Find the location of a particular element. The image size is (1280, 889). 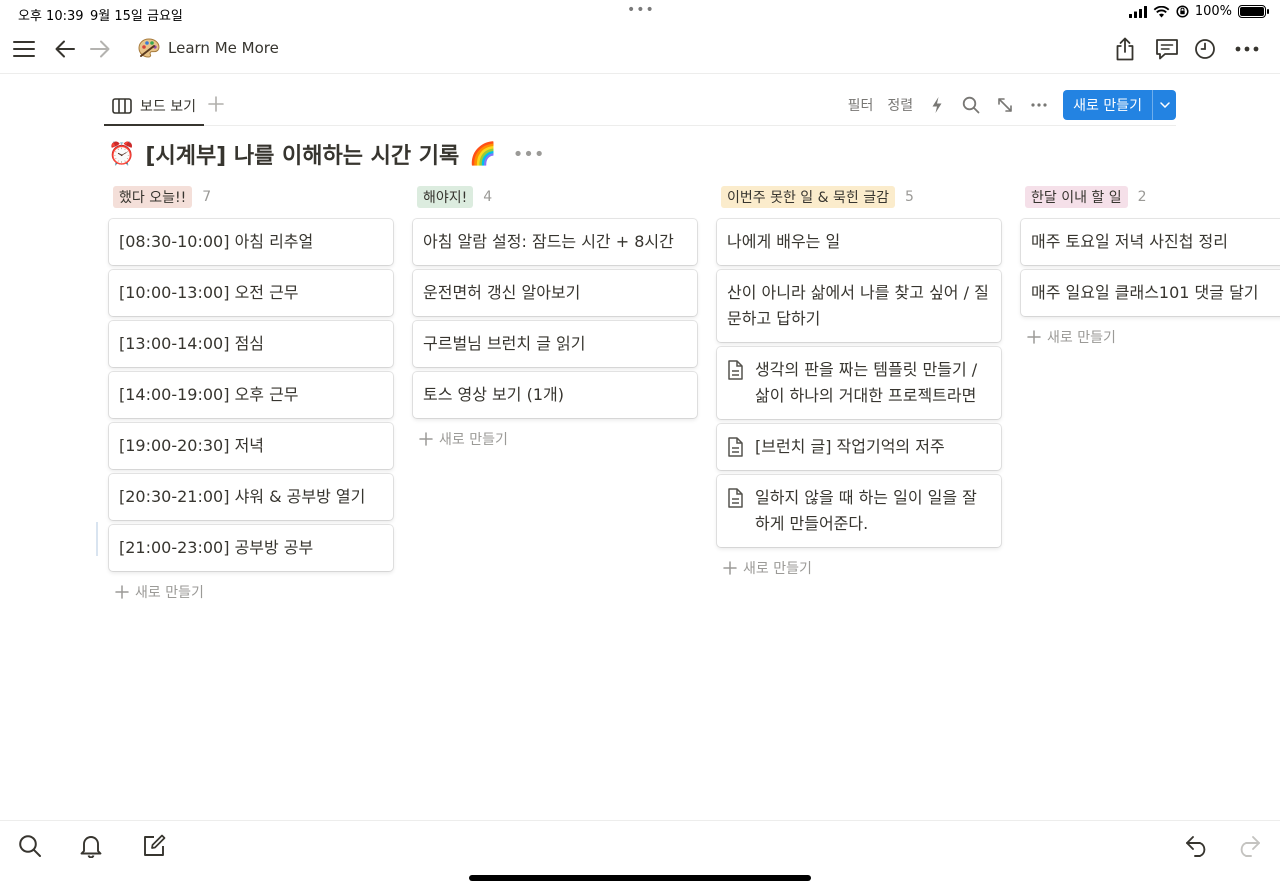

board-card: [10:00-13:00] 오전 근무 is located at coordinates (251, 293).